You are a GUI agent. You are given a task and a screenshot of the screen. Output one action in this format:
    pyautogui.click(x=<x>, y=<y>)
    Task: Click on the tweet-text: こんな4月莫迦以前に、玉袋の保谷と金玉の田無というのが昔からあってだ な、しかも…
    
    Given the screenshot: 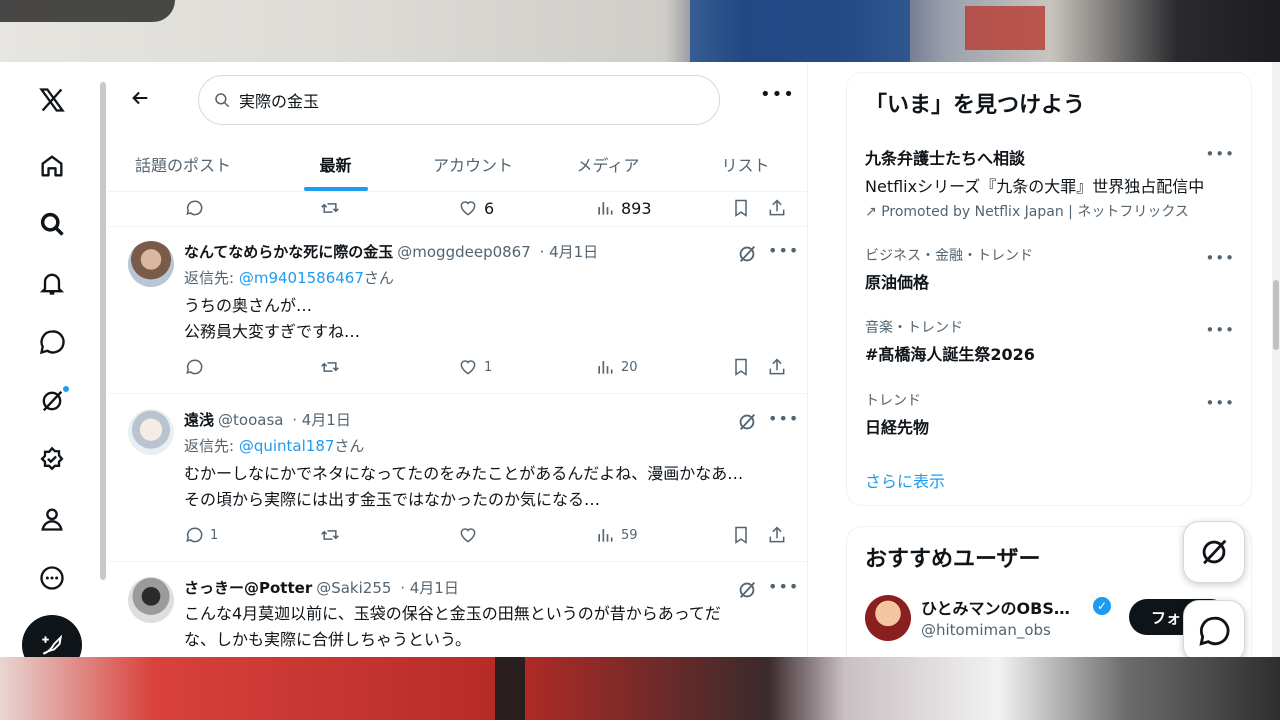 What is the action you would take?
    pyautogui.click(x=452, y=626)
    